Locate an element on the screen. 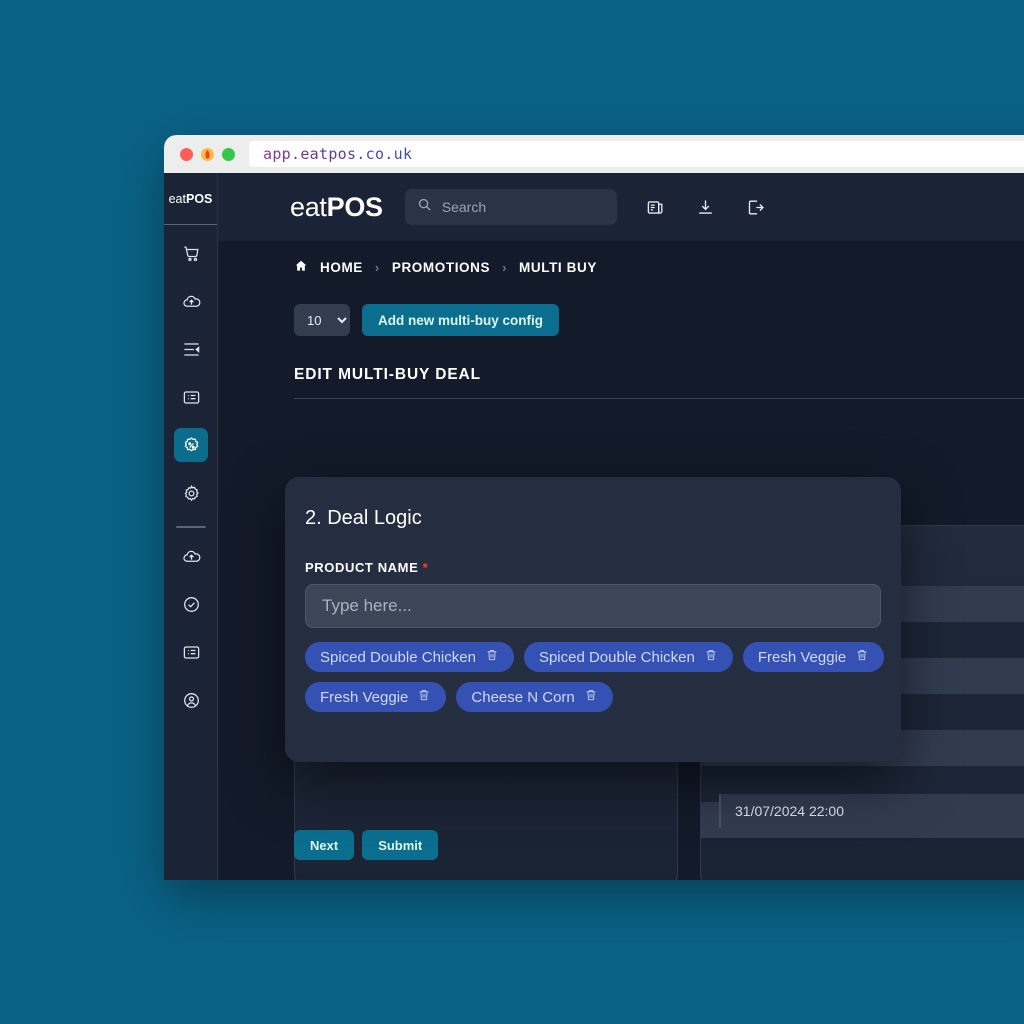 The height and width of the screenshot is (1024, 1024). sidebar-item-menu-indent is located at coordinates (191, 349).